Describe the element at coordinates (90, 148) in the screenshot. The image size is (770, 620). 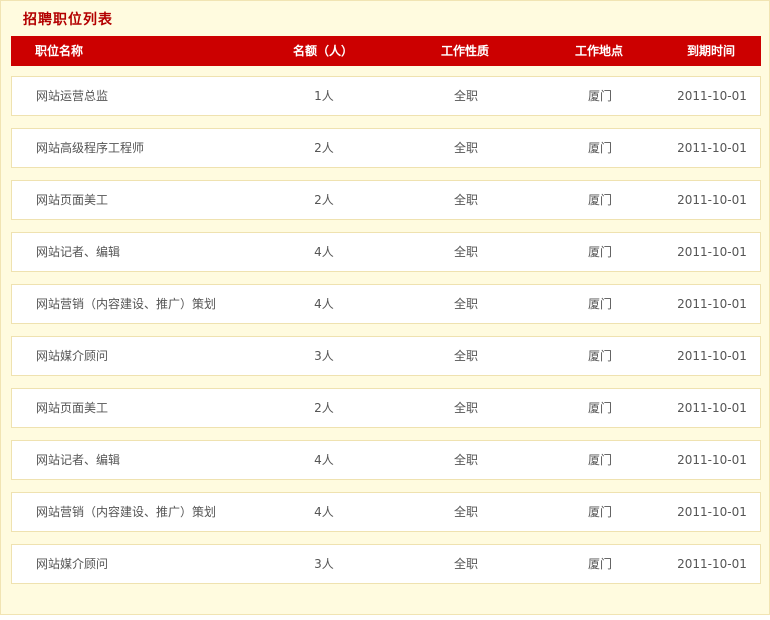
I see `job-title: 网站高级程序工程师` at that location.